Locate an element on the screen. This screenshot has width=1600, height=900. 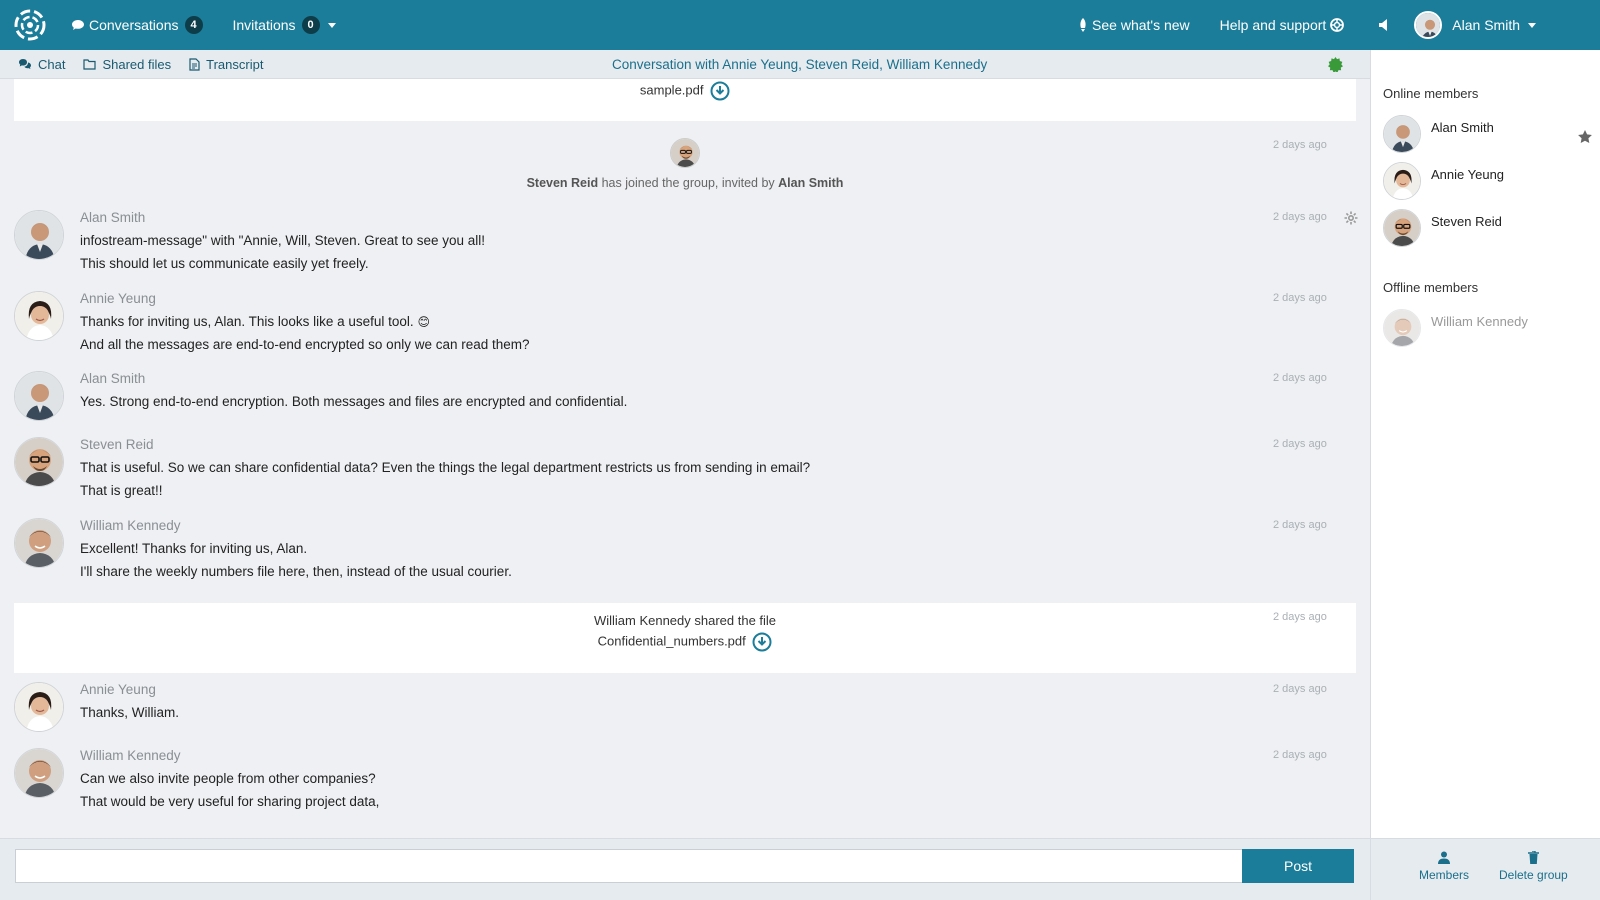
member-item: Annie Yeung is located at coordinates (1488, 182).